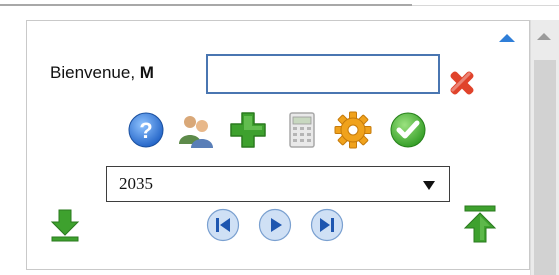 This screenshot has height=275, width=559. Describe the element at coordinates (146, 72) in the screenshot. I see `user-initial: M` at that location.